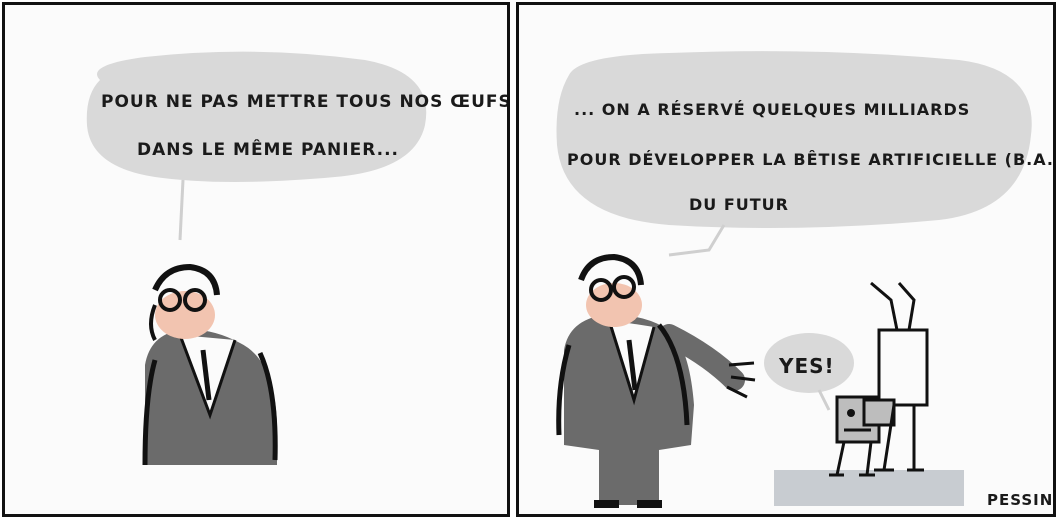 The image size is (1060, 523). Describe the element at coordinates (739, 204) in the screenshot. I see `speech-line-3: DU FUTUR` at that location.